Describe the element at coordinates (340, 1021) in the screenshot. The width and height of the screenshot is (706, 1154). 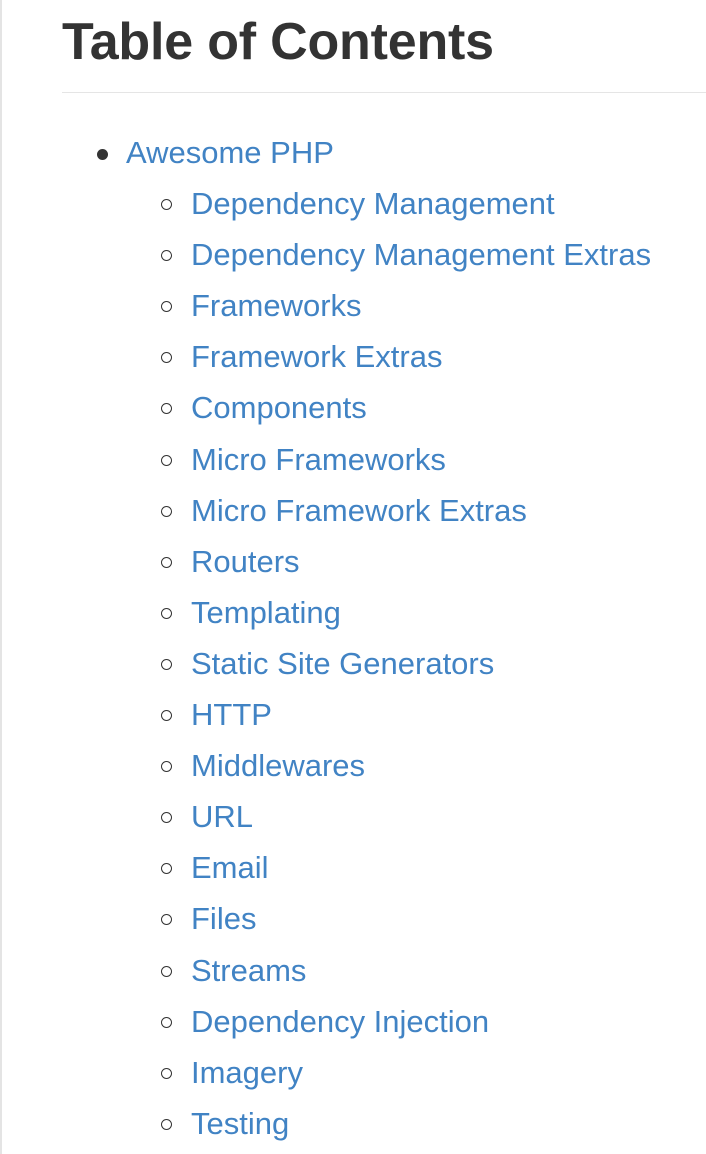
I see `toc-link-dependency-injection: Dependency Injection` at that location.